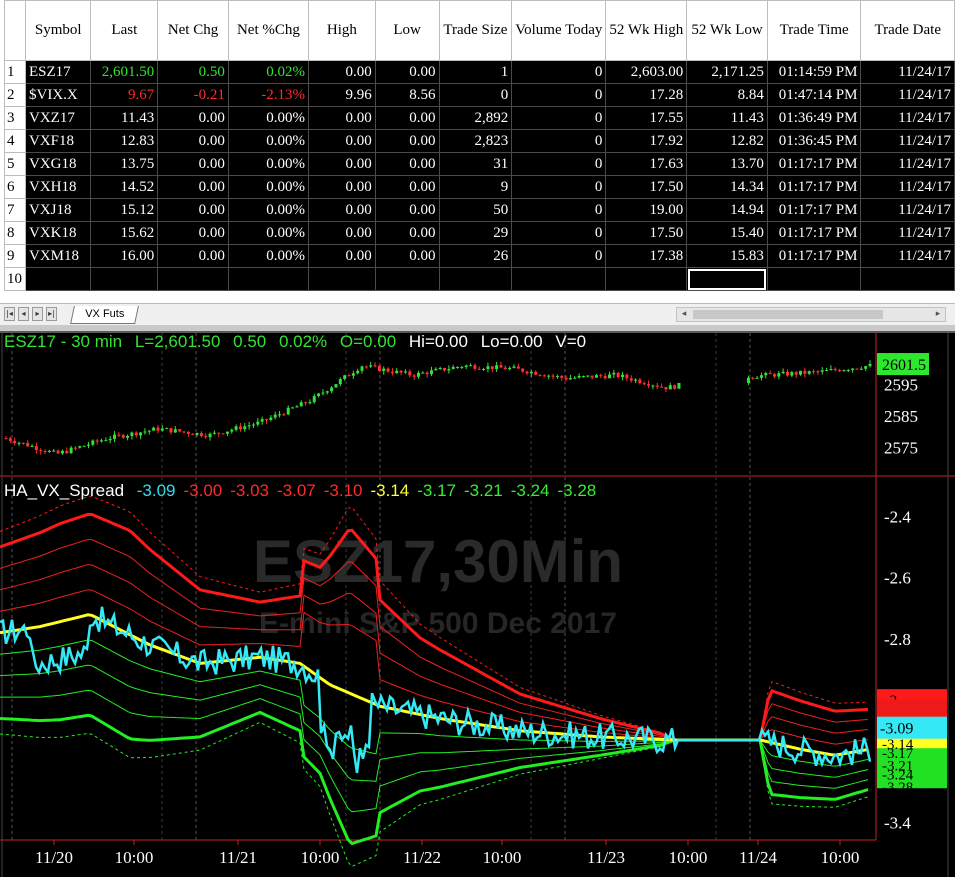 The height and width of the screenshot is (877, 955). I want to click on cell-wk52-high: 17.50, so click(646, 187).